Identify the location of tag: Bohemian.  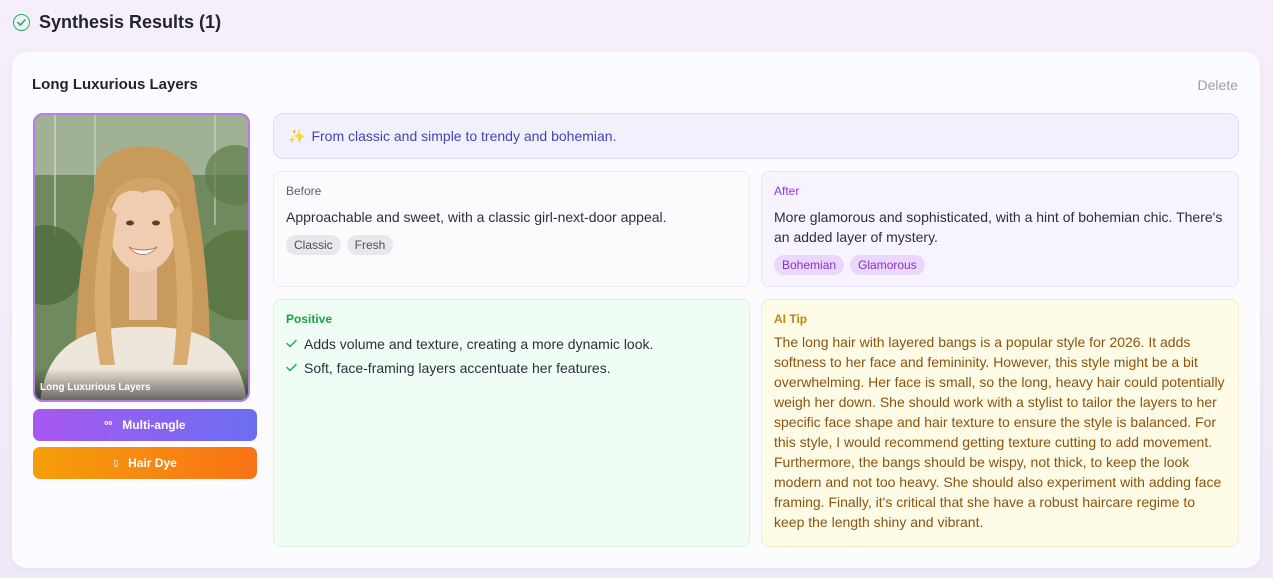
(809, 265).